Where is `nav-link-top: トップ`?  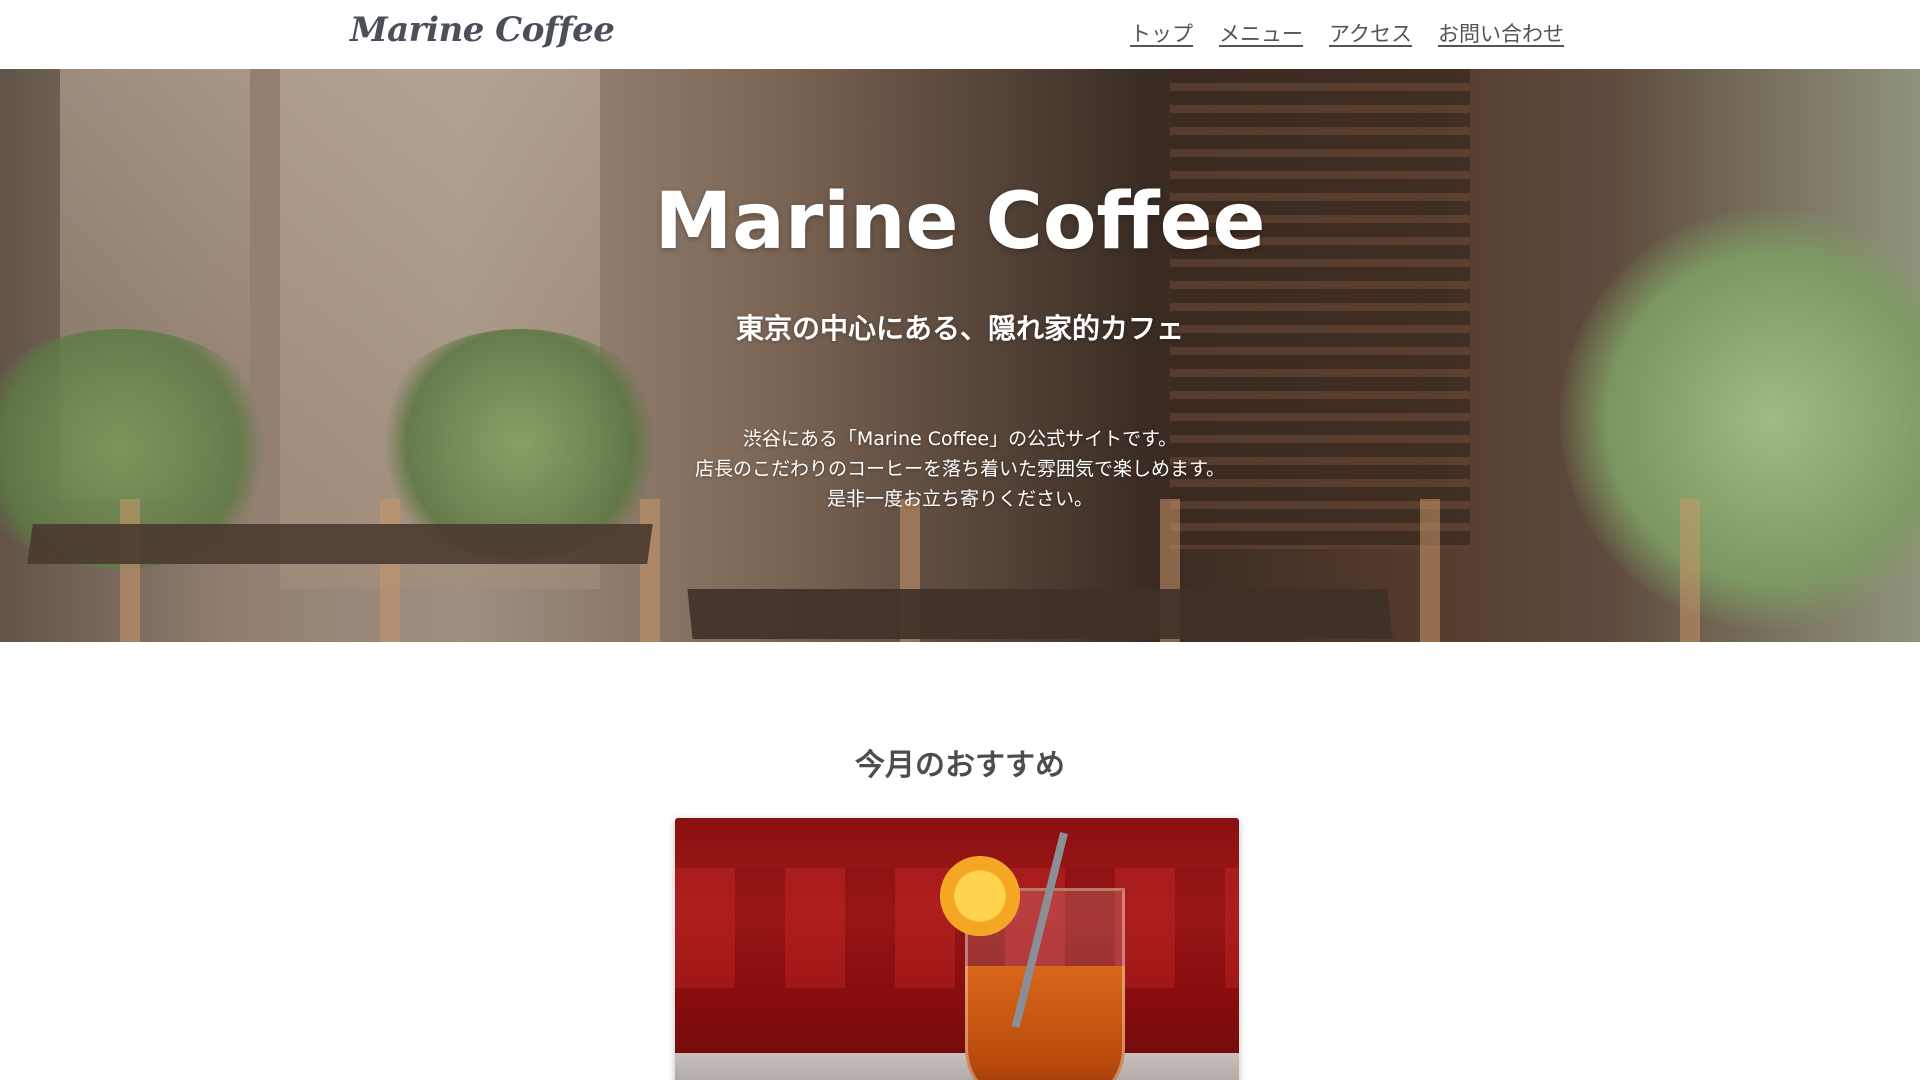
nav-link-top: トップ is located at coordinates (1161, 33).